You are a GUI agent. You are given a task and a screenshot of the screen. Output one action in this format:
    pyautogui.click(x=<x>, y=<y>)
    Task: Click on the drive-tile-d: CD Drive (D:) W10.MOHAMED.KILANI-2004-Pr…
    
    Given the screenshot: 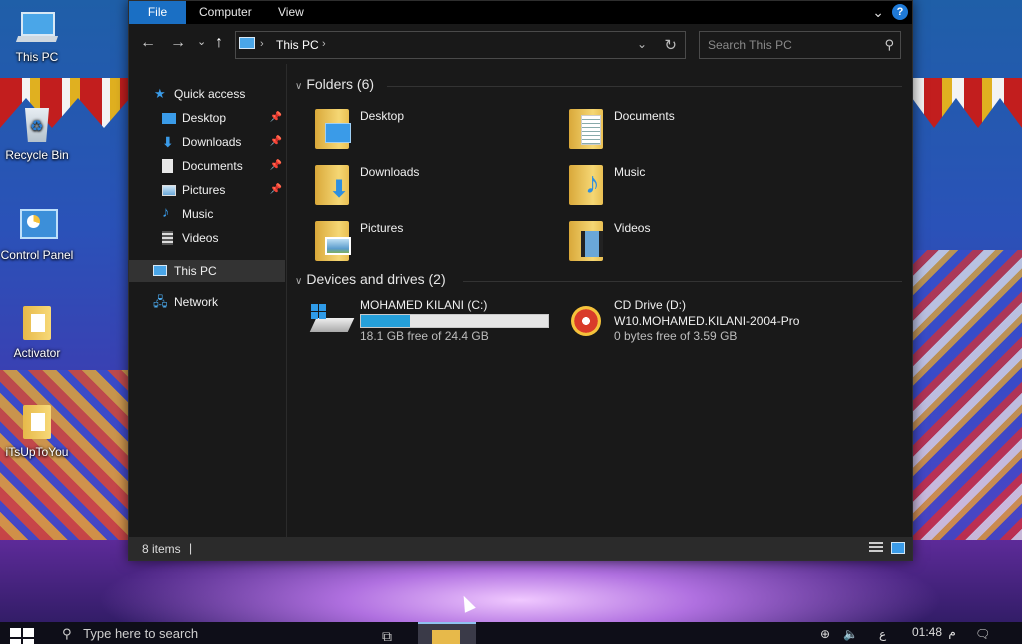 What is the action you would take?
    pyautogui.click(x=697, y=320)
    